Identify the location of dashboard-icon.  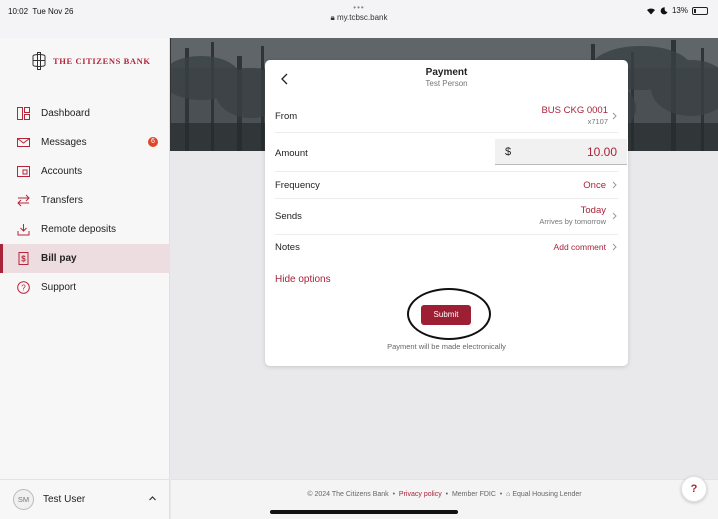
(23, 113).